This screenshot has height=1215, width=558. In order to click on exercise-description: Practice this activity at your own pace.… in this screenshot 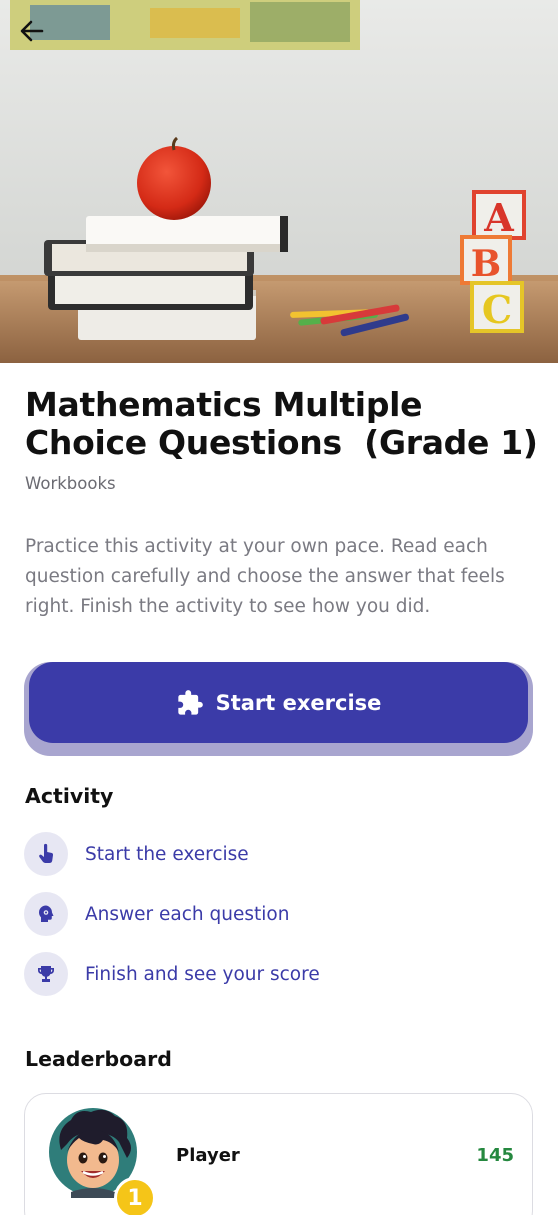, I will do `click(265, 576)`.